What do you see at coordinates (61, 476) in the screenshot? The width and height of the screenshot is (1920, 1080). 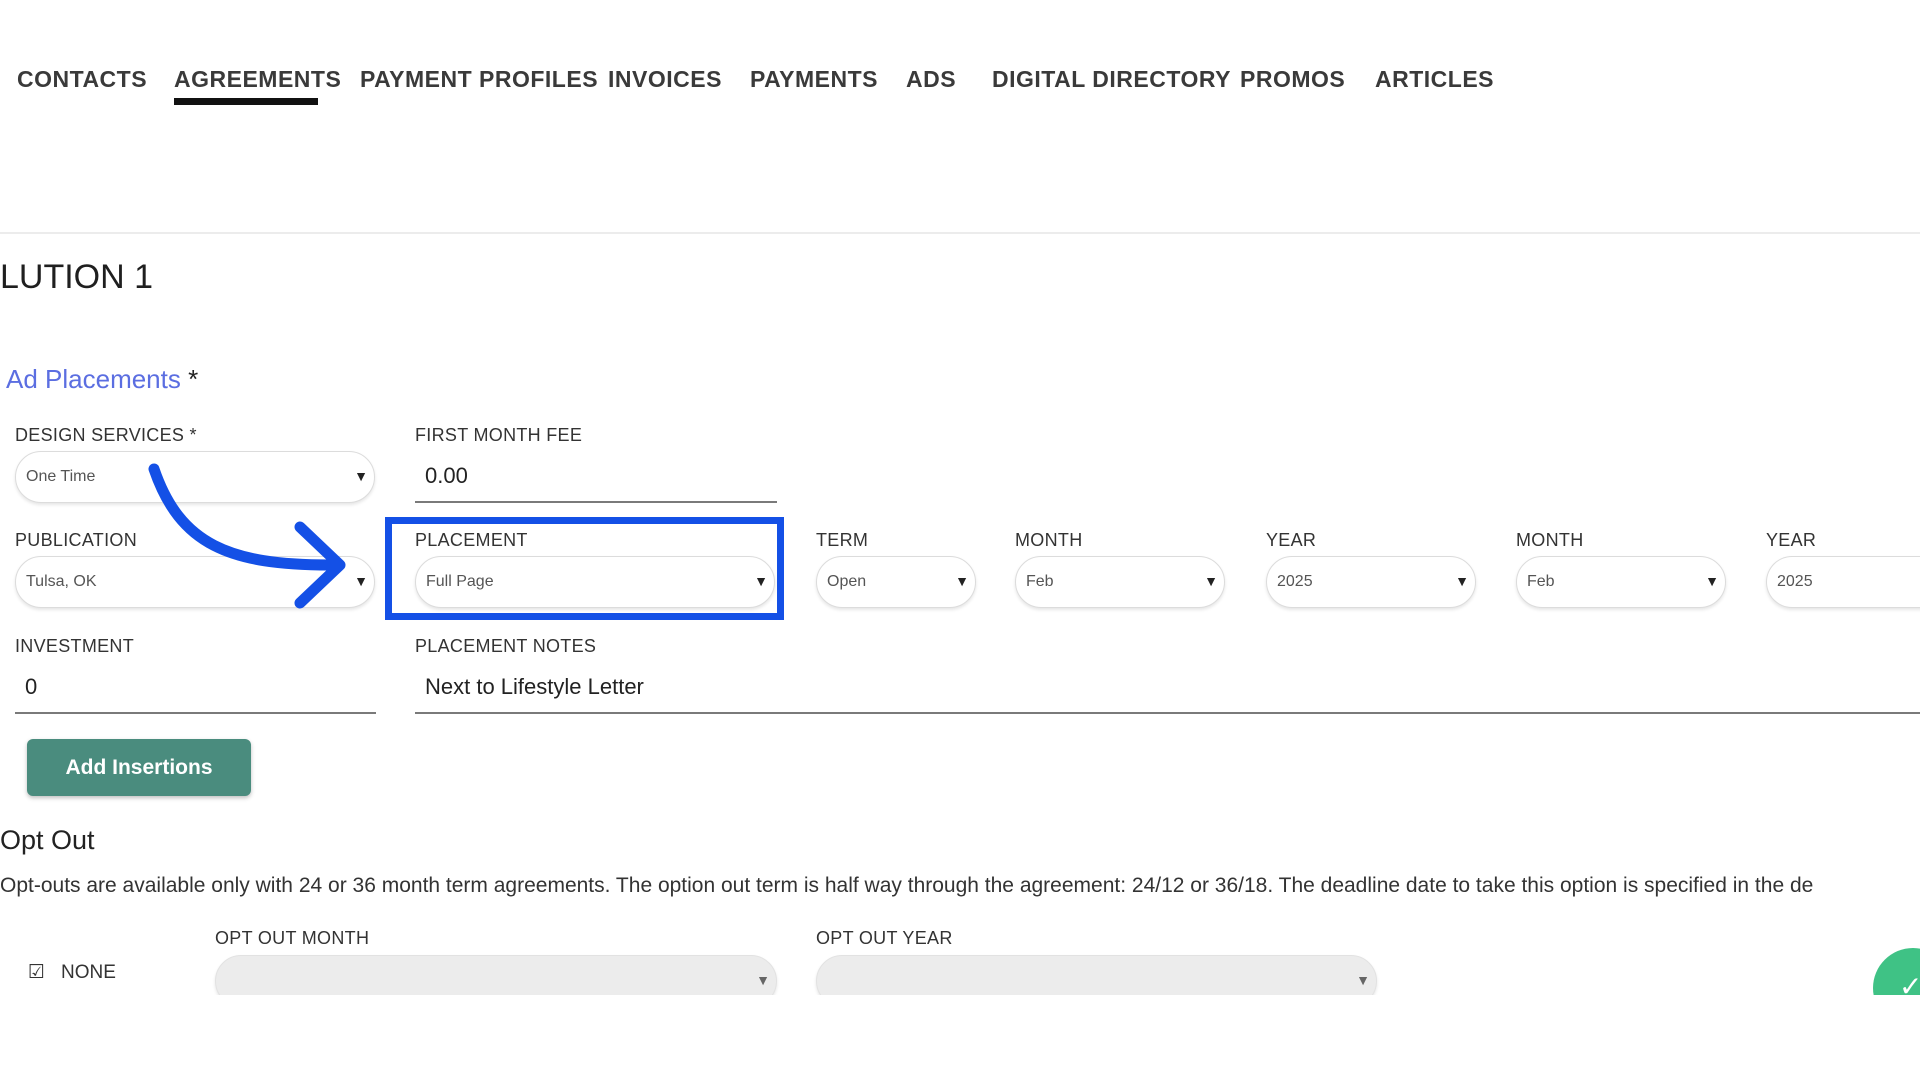 I see `design-services-value: One Time` at bounding box center [61, 476].